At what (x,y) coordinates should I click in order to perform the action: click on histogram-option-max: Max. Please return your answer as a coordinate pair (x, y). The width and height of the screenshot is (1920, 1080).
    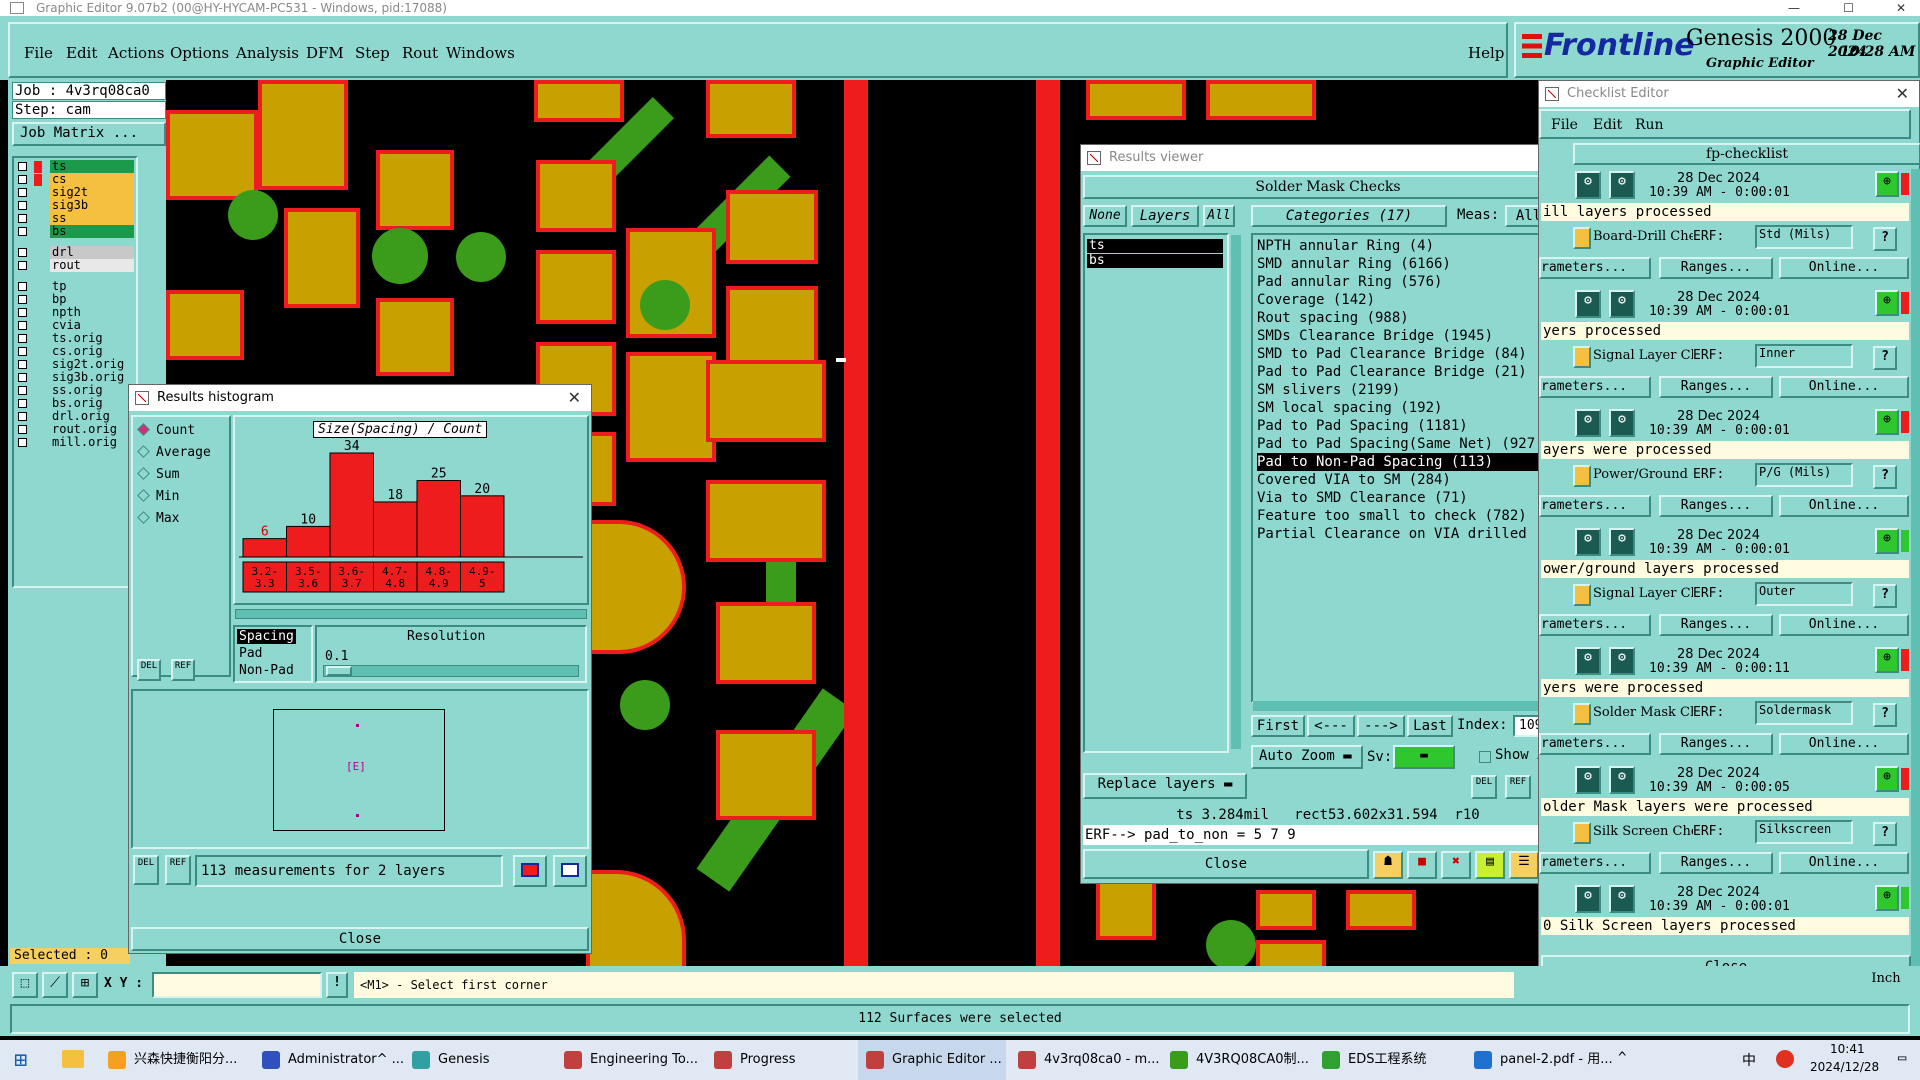
    Looking at the image, I should click on (158, 518).